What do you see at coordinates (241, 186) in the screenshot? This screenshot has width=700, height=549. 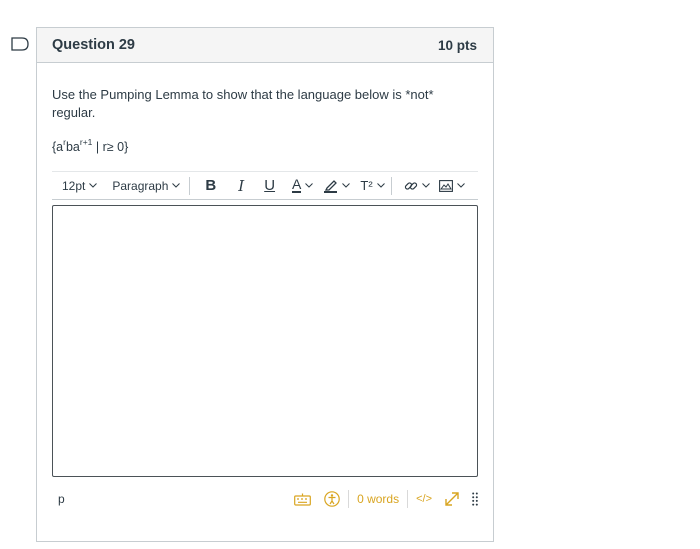 I see `italic-button: I` at bounding box center [241, 186].